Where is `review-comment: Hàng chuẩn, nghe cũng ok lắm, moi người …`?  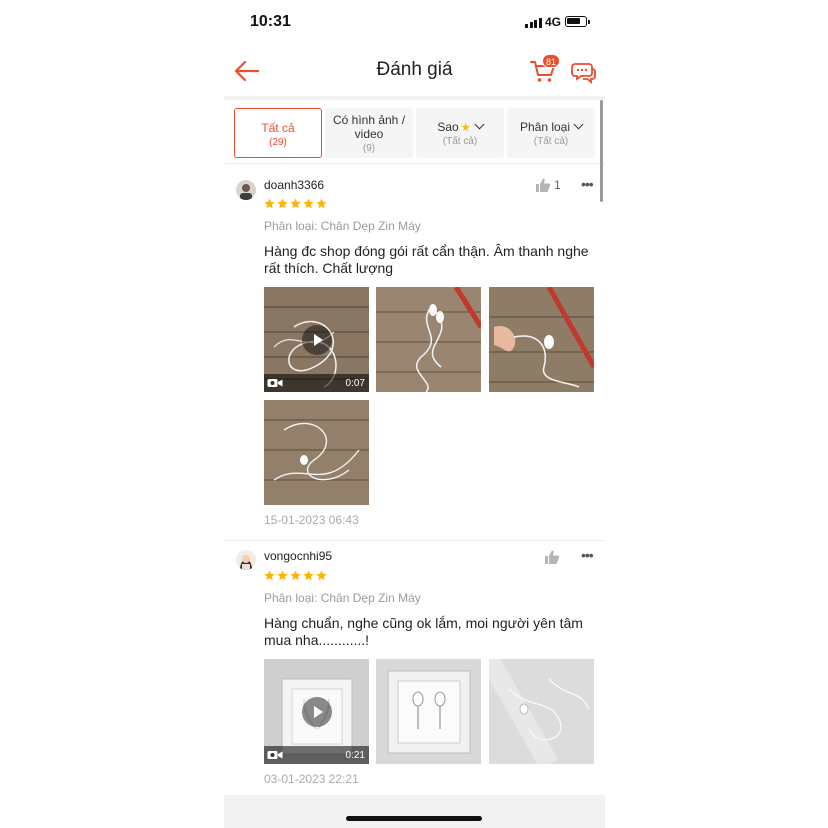
review-comment: Hàng chuẩn, nghe cũng ok lắm, moi người … is located at coordinates (423, 631).